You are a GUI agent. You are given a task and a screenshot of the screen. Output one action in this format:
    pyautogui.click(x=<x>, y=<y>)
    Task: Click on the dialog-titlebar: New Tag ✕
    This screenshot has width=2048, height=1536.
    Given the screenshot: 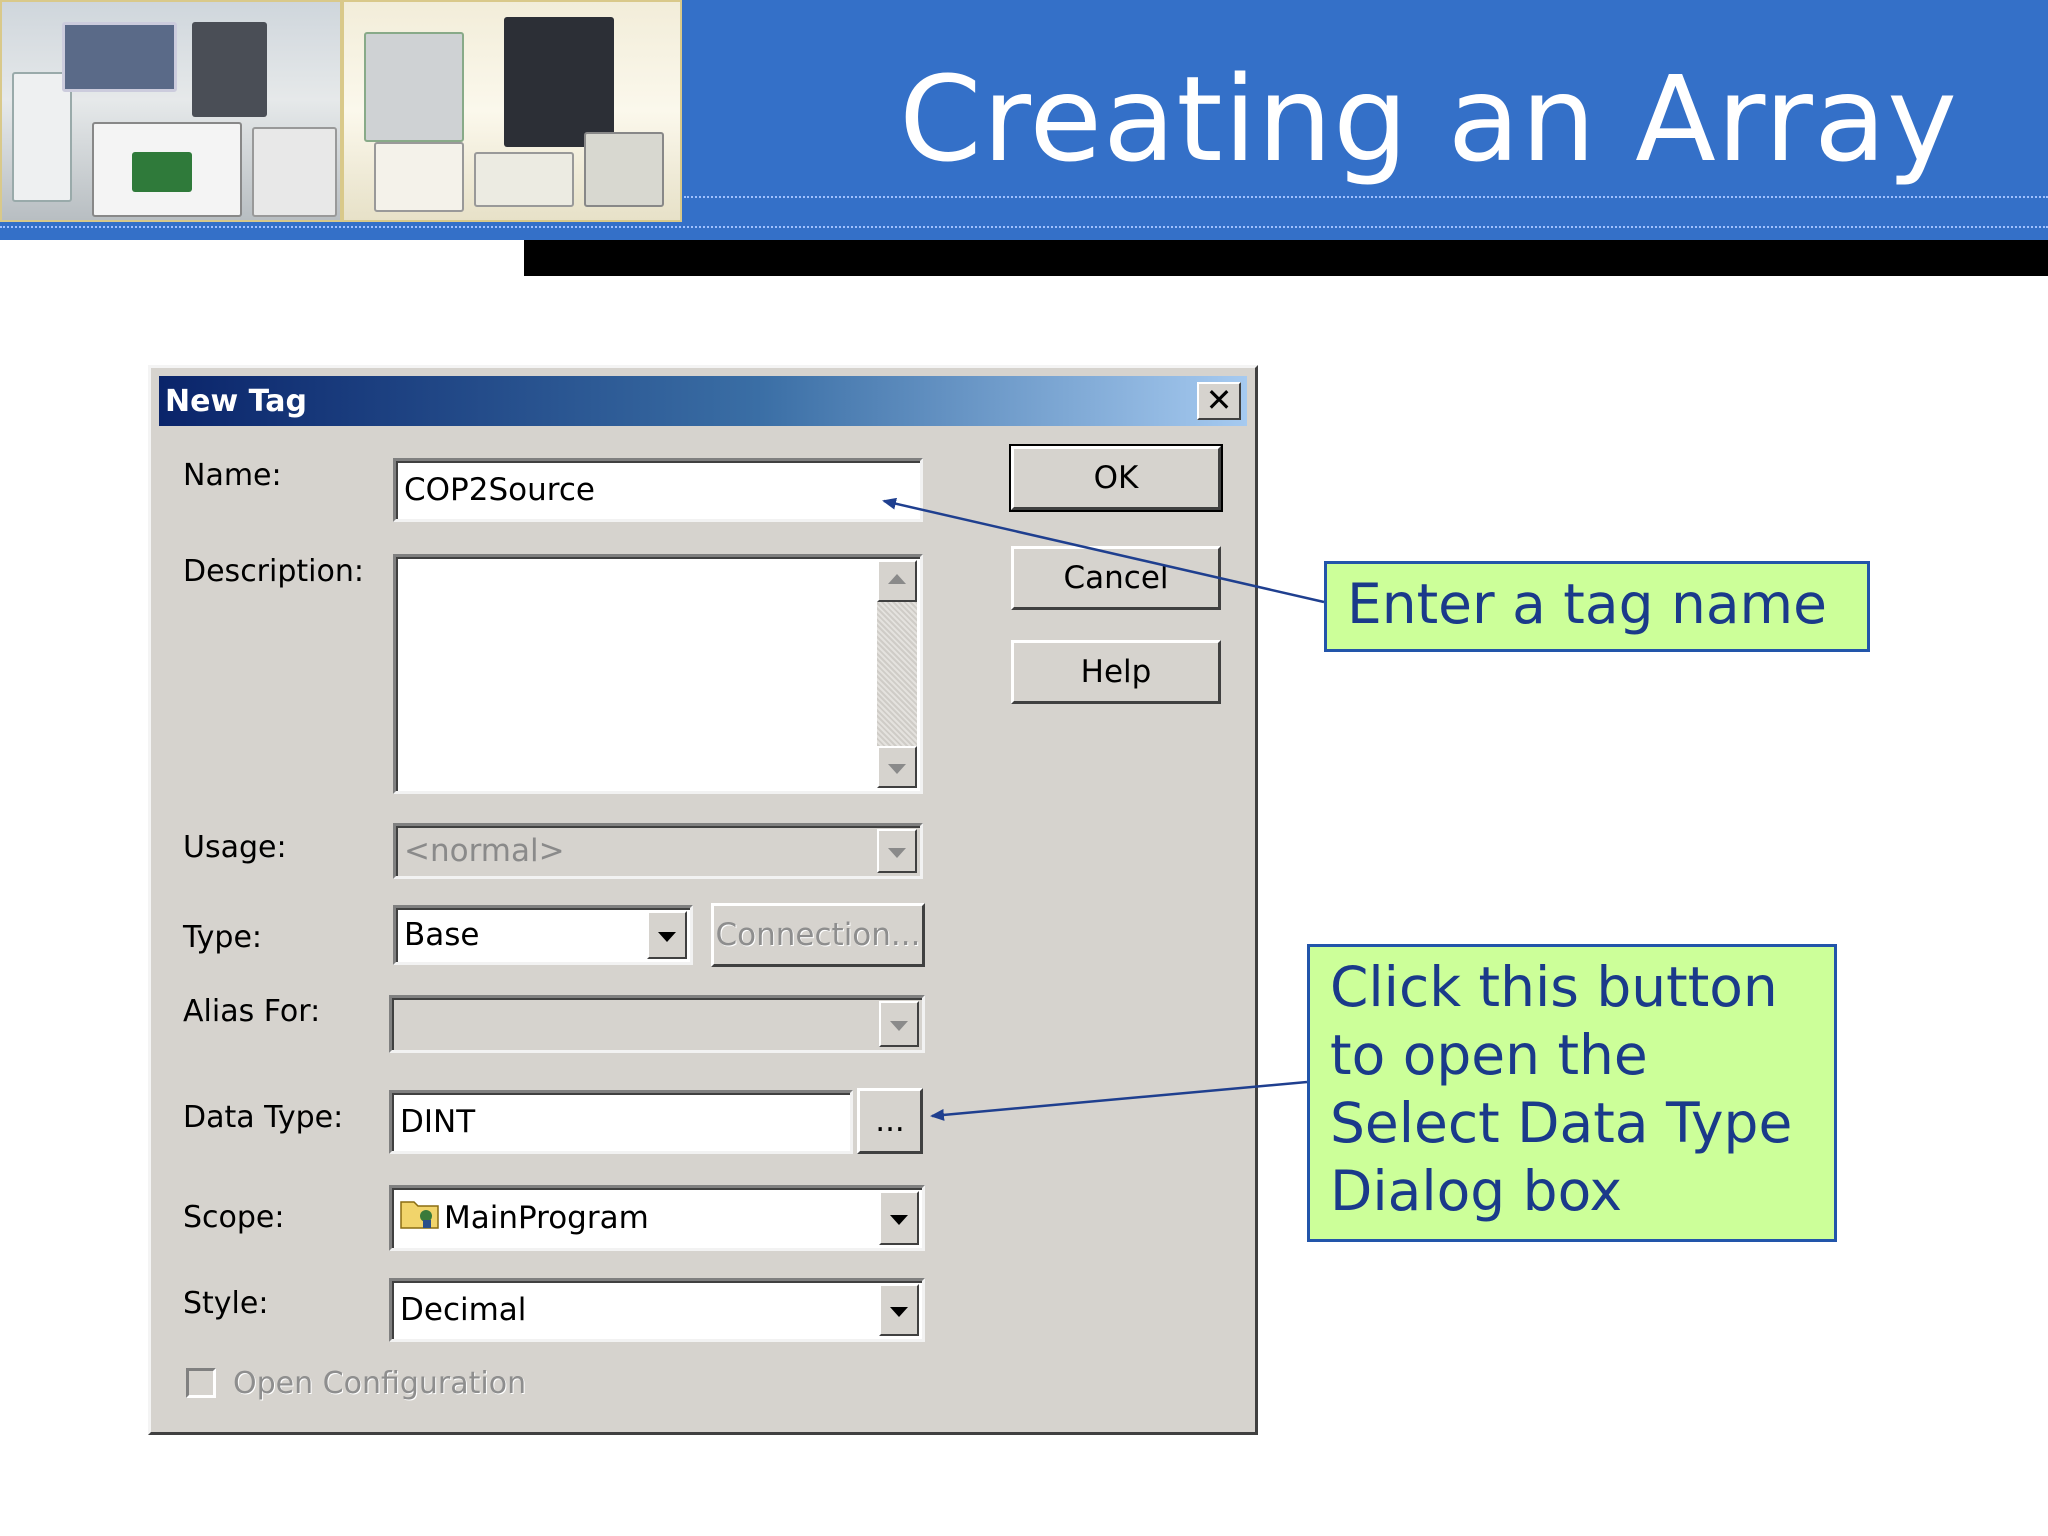 What is the action you would take?
    pyautogui.click(x=703, y=401)
    